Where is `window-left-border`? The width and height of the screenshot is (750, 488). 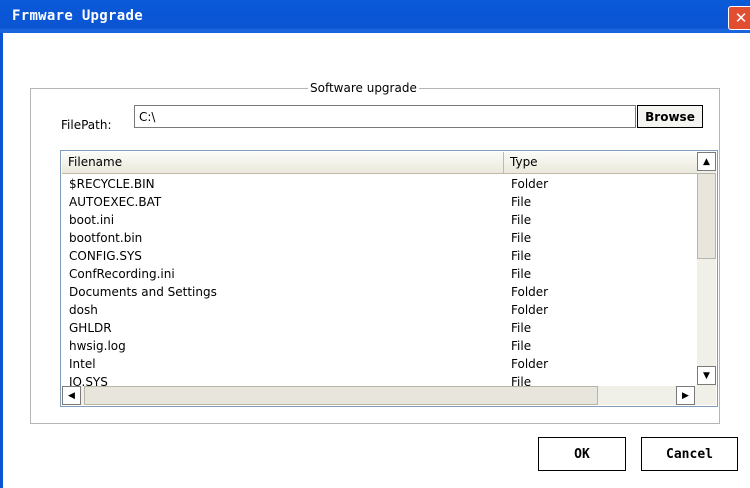 window-left-border is located at coordinates (1, 260).